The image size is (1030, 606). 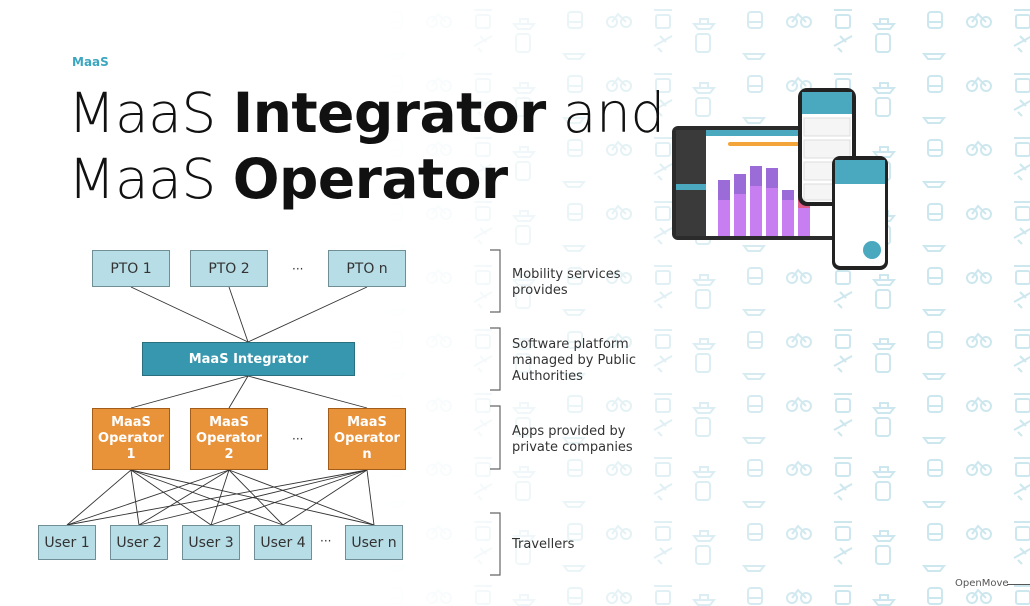 I want to click on pto-box: PTO n, so click(x=367, y=268).